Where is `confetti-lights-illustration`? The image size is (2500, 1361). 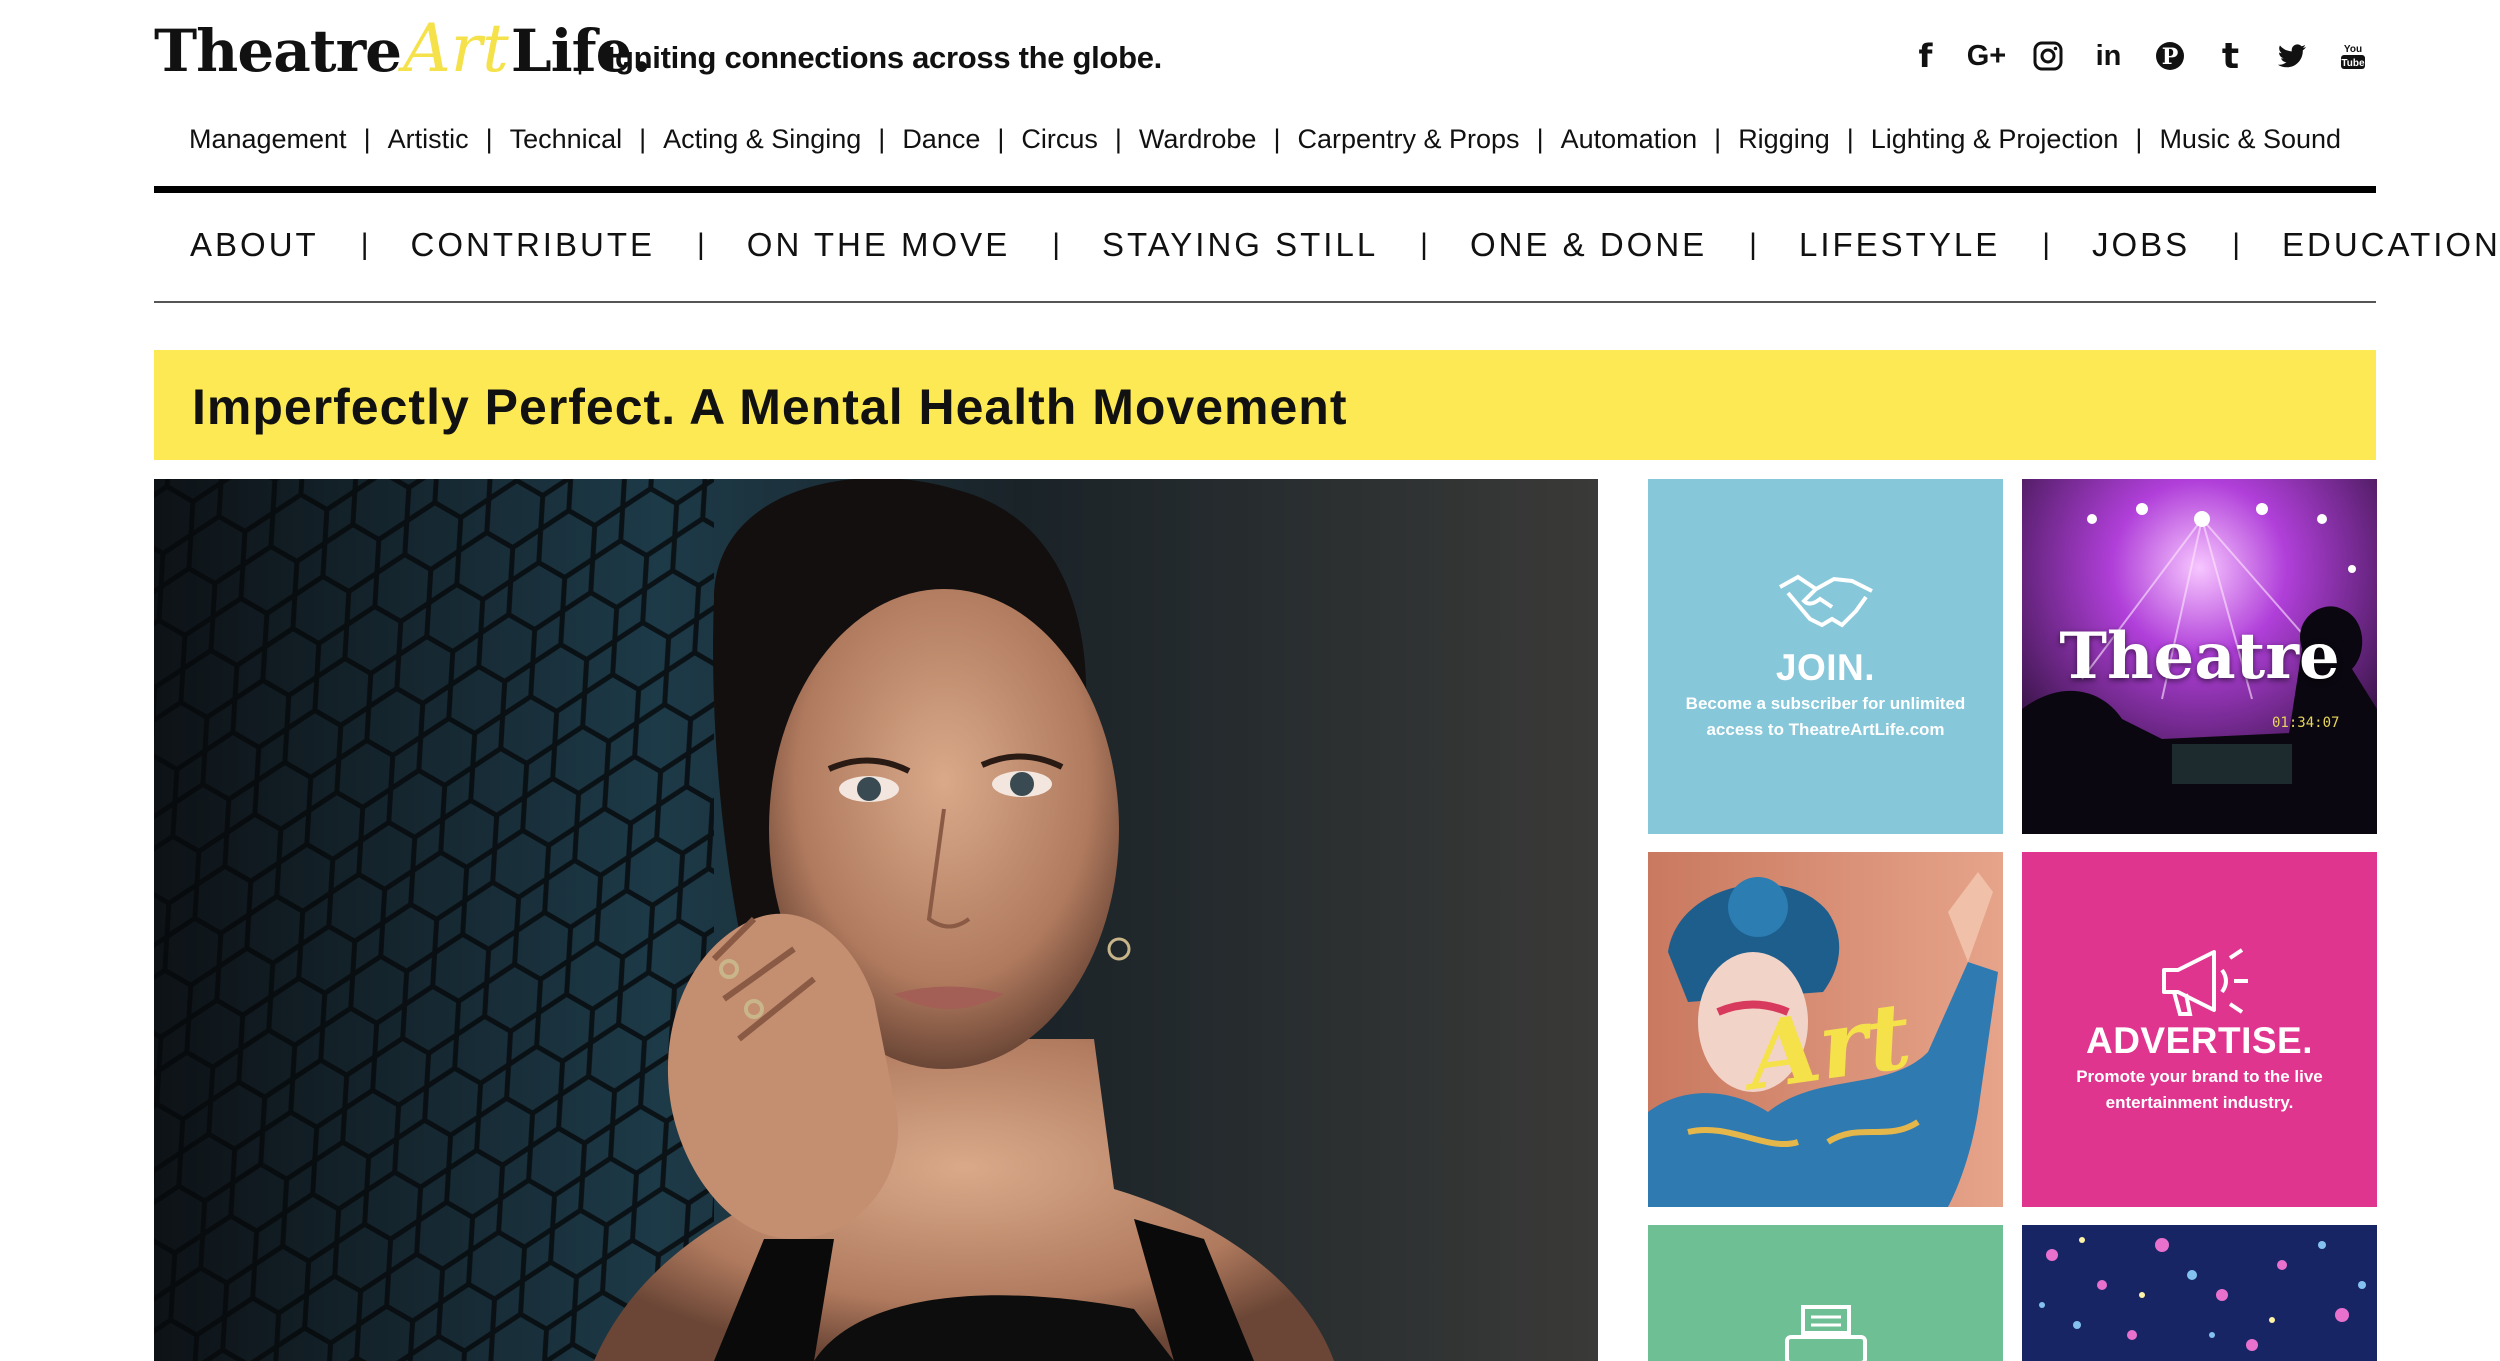
confetti-lights-illustration is located at coordinates (2199, 1293).